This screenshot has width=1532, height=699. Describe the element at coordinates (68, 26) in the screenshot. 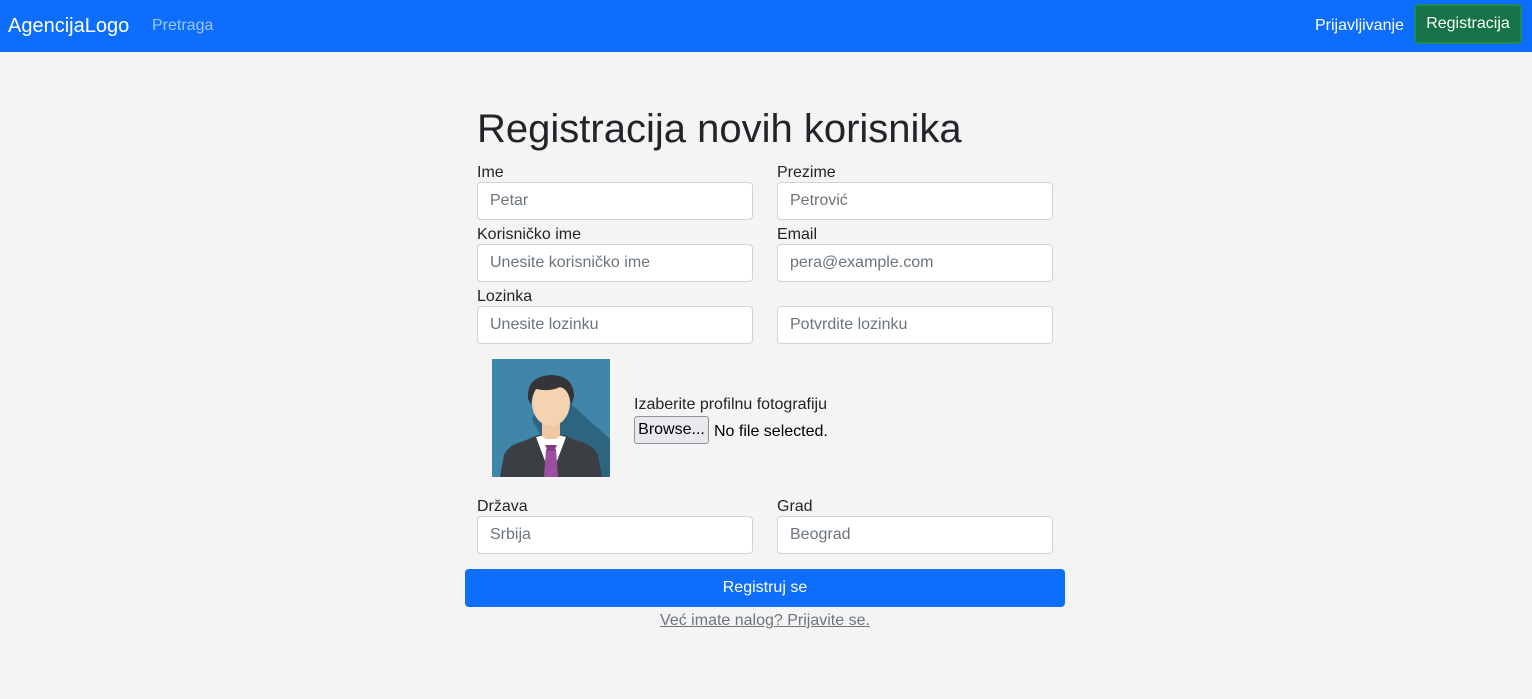

I see `brand-logo: AgencijaLogo` at that location.